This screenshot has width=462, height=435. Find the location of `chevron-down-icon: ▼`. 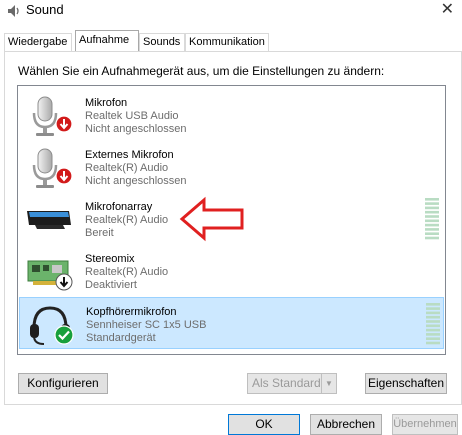

chevron-down-icon: ▼ is located at coordinates (328, 383).